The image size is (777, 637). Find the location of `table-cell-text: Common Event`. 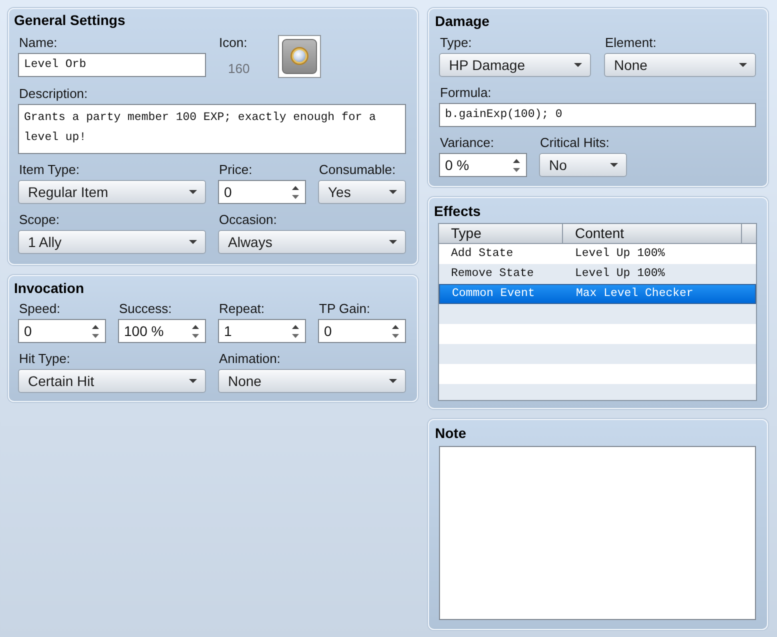

table-cell-text: Common Event is located at coordinates (493, 294).